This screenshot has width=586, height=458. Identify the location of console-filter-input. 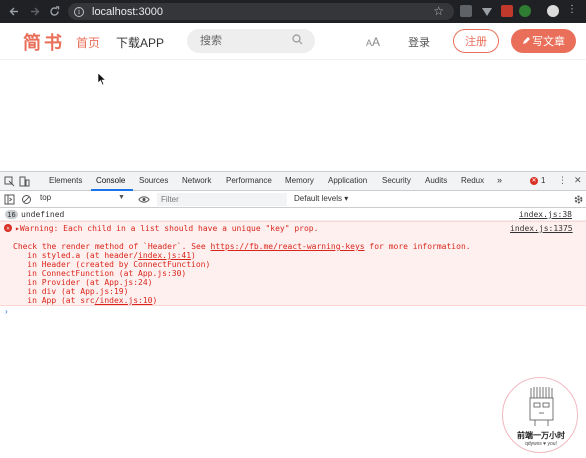
(222, 199).